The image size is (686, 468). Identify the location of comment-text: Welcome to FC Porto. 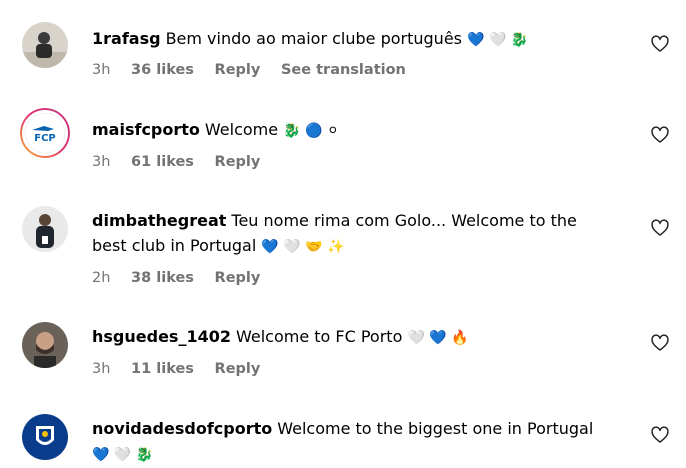
(319, 336).